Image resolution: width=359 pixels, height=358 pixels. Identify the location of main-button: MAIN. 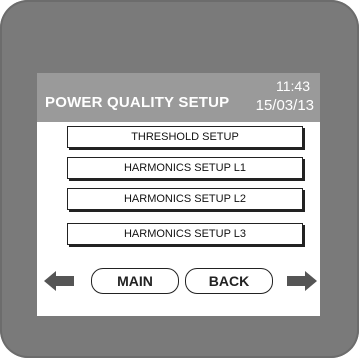
(135, 281).